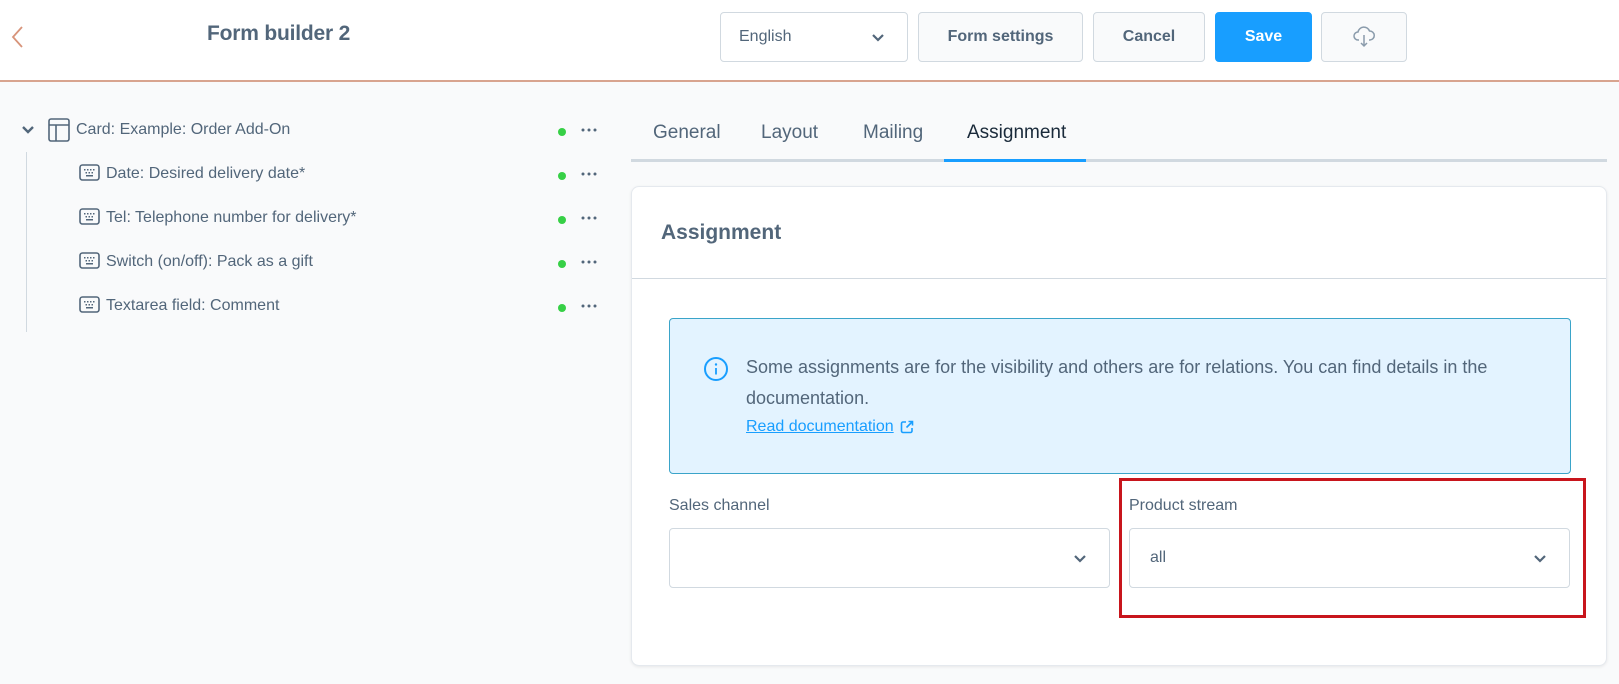 This screenshot has width=1619, height=684. I want to click on external-link-icon, so click(906, 427).